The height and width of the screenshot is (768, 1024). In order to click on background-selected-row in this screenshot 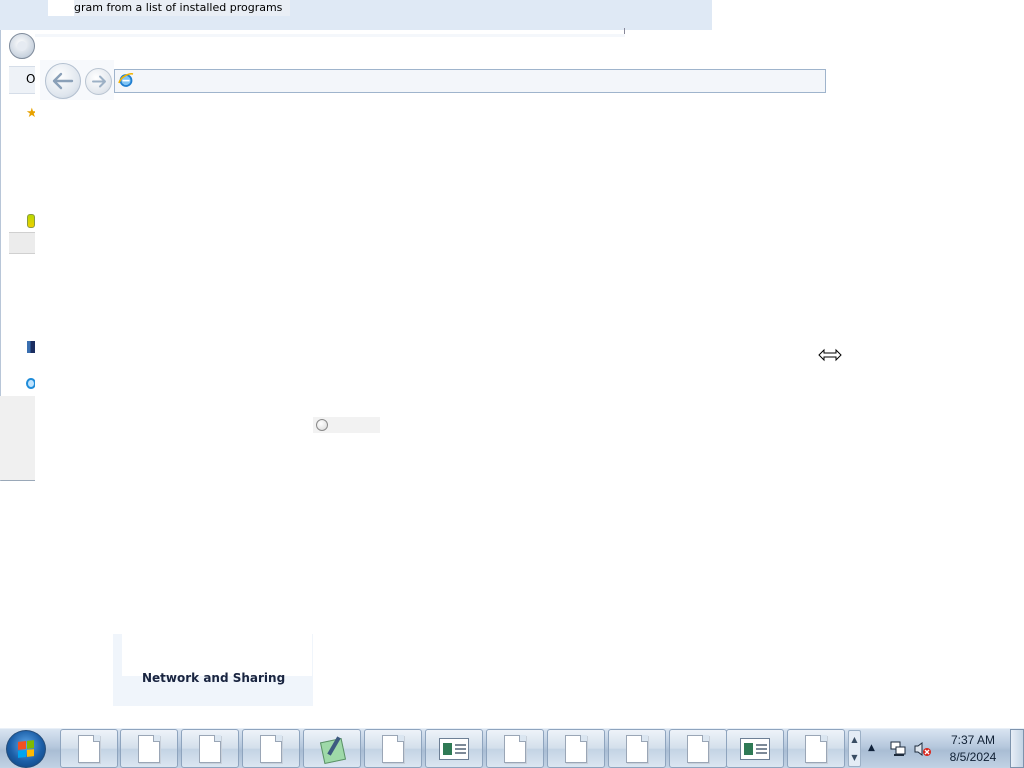, I will do `click(22, 243)`.